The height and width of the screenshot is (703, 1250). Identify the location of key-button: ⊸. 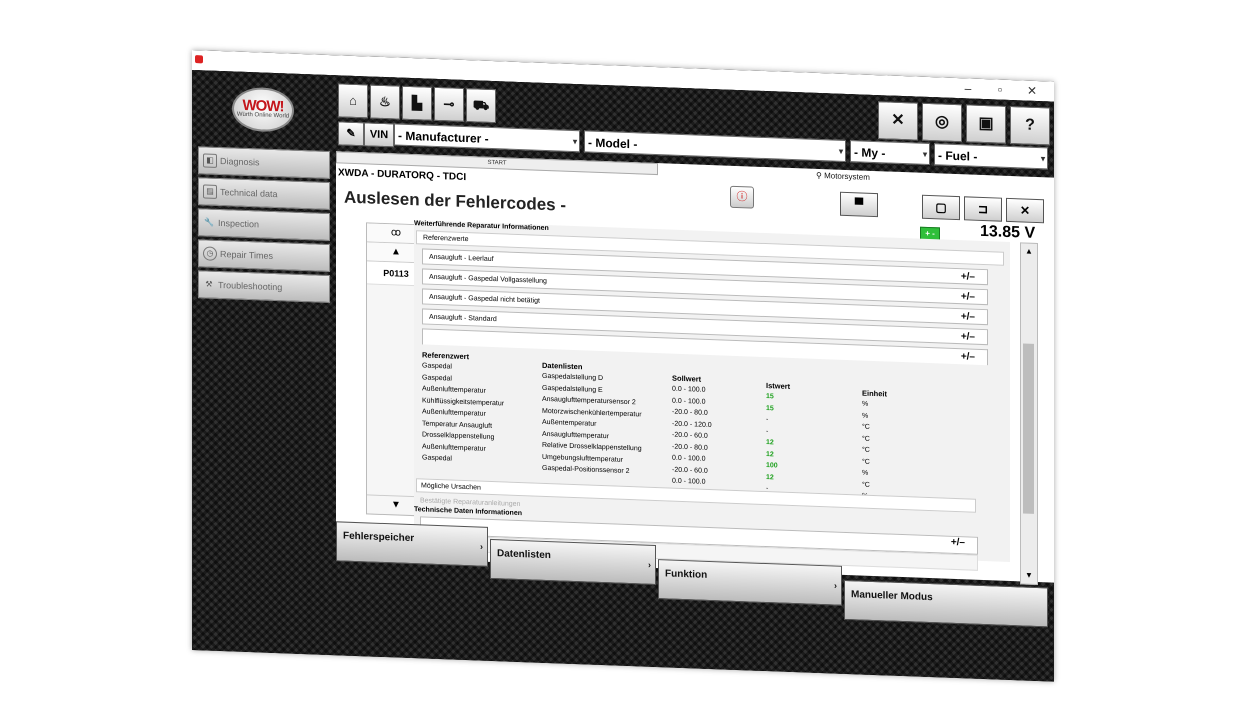
(449, 104).